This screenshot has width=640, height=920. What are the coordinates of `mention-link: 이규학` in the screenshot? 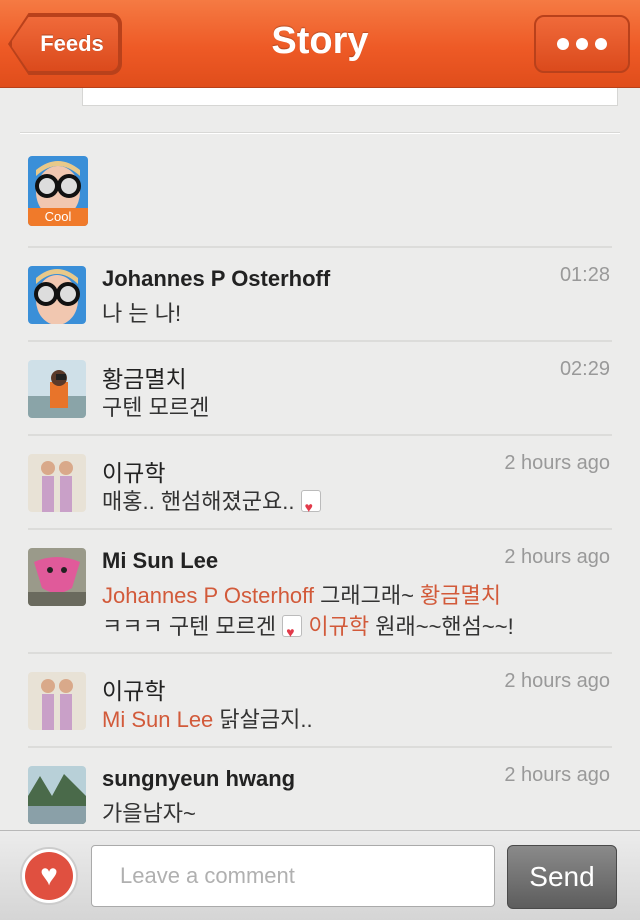 It's located at (338, 626).